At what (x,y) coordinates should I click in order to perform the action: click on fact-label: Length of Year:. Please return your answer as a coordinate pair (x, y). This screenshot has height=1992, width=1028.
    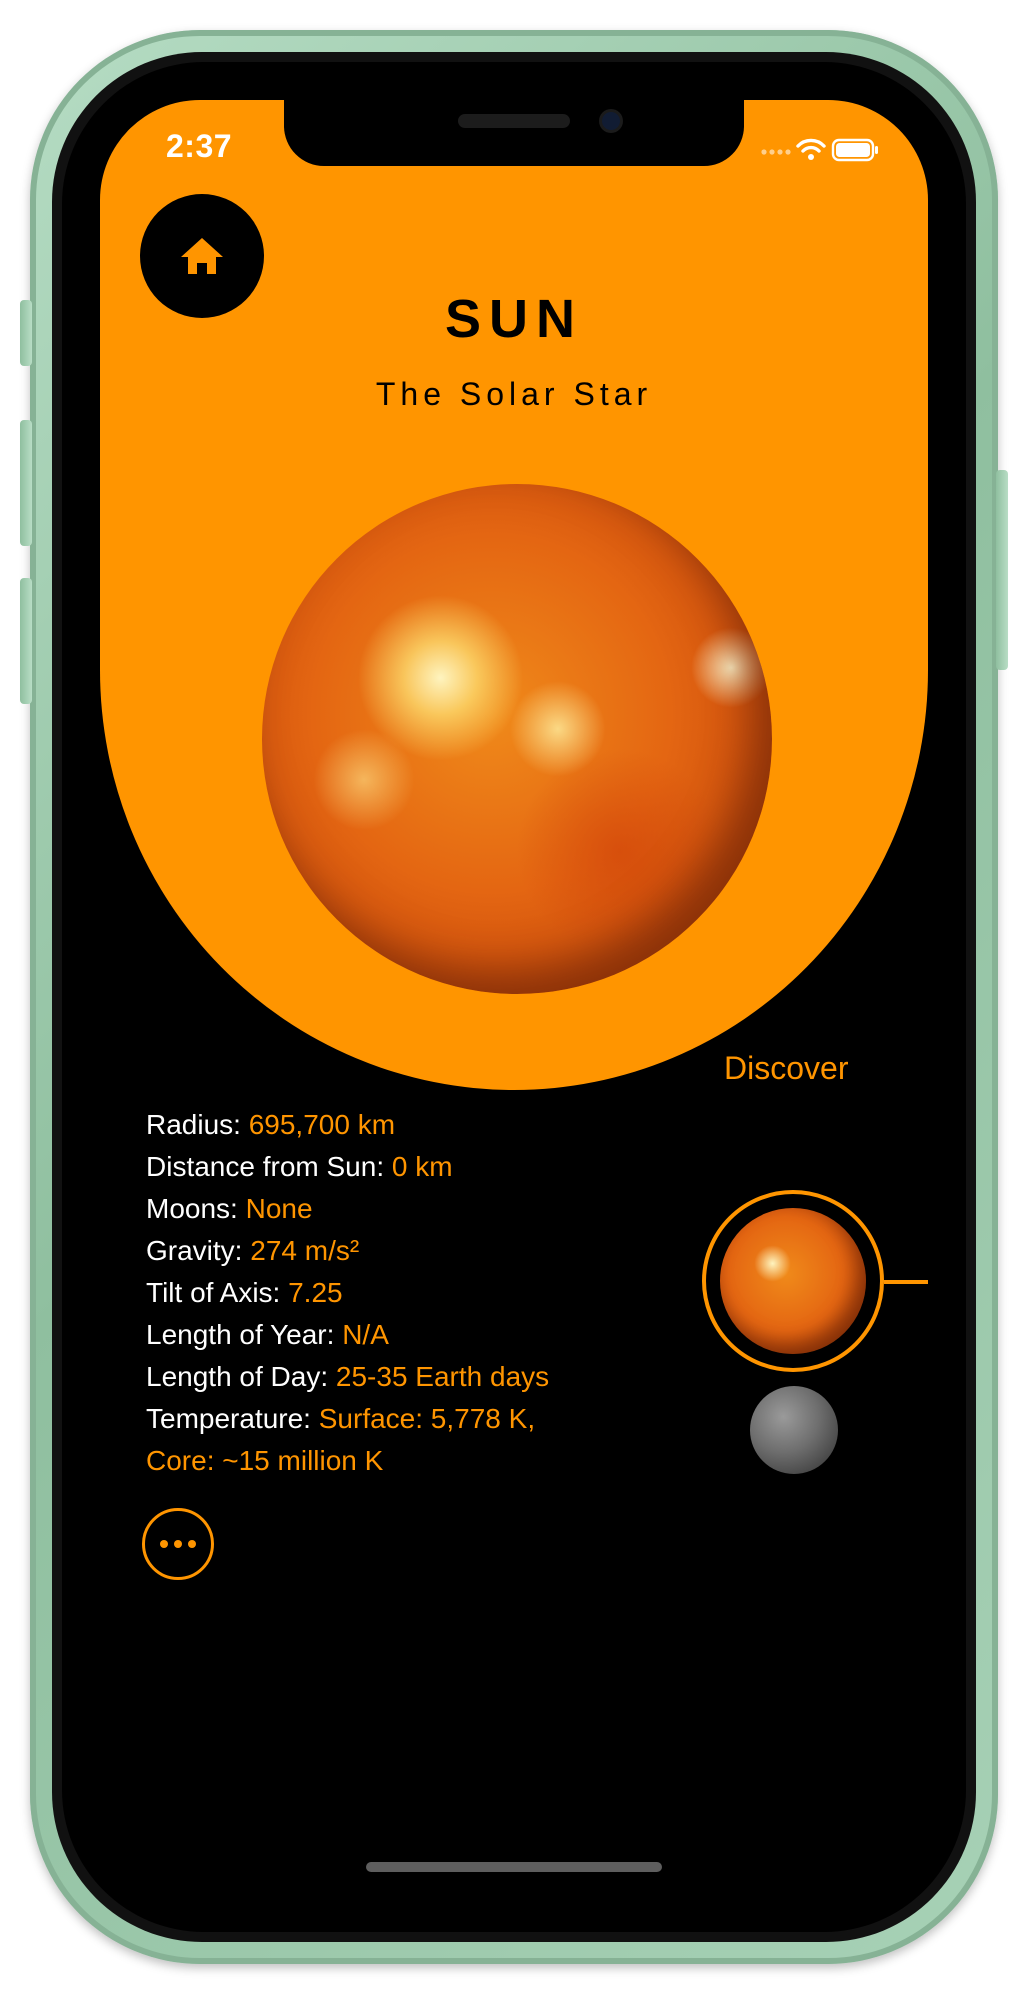
    Looking at the image, I should click on (240, 1334).